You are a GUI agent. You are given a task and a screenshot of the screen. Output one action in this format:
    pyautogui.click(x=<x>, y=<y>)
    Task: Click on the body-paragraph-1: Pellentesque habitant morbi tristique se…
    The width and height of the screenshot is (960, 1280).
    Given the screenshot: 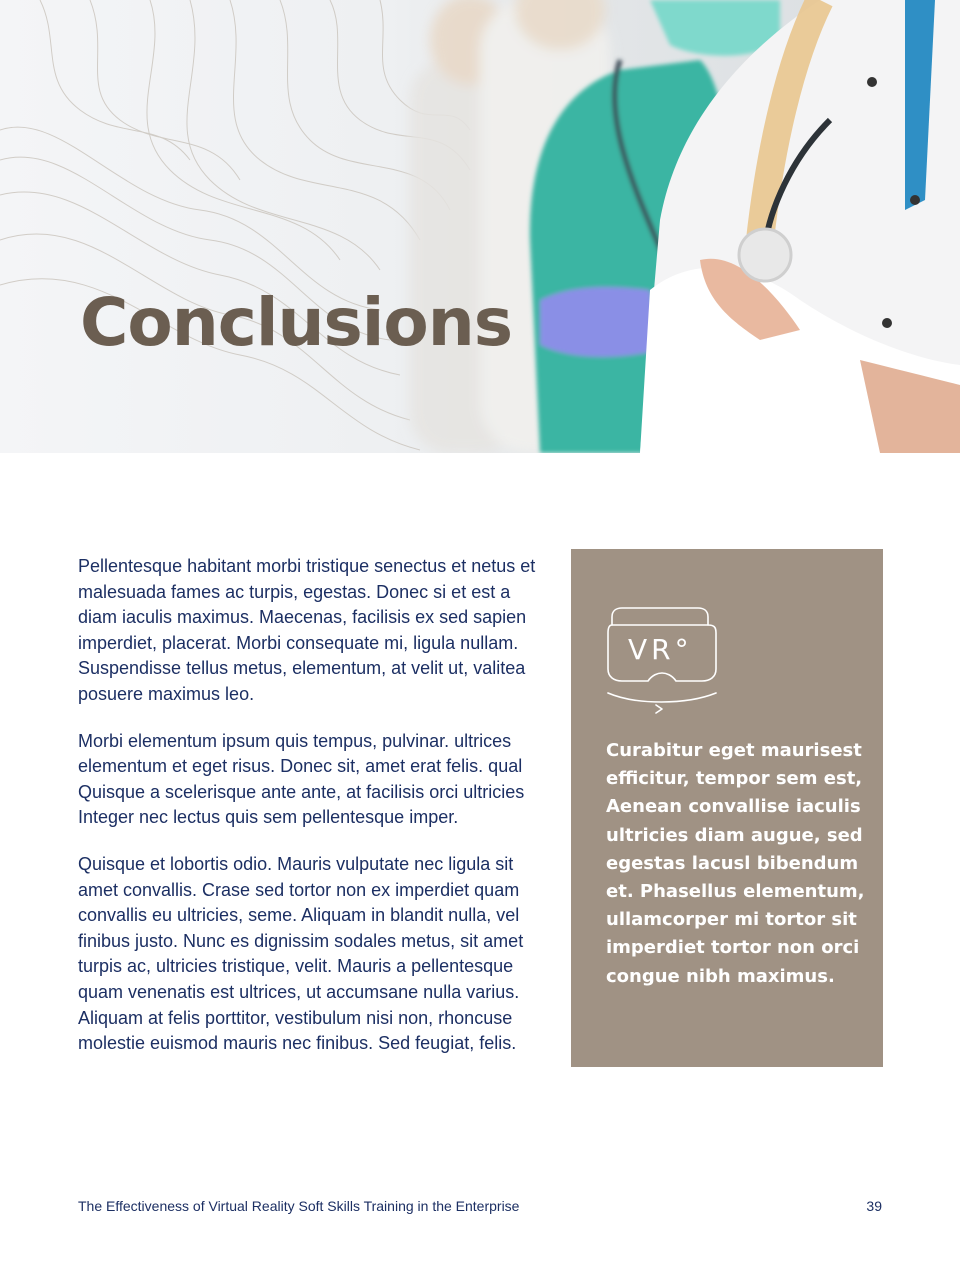 What is the action you would take?
    pyautogui.click(x=307, y=630)
    